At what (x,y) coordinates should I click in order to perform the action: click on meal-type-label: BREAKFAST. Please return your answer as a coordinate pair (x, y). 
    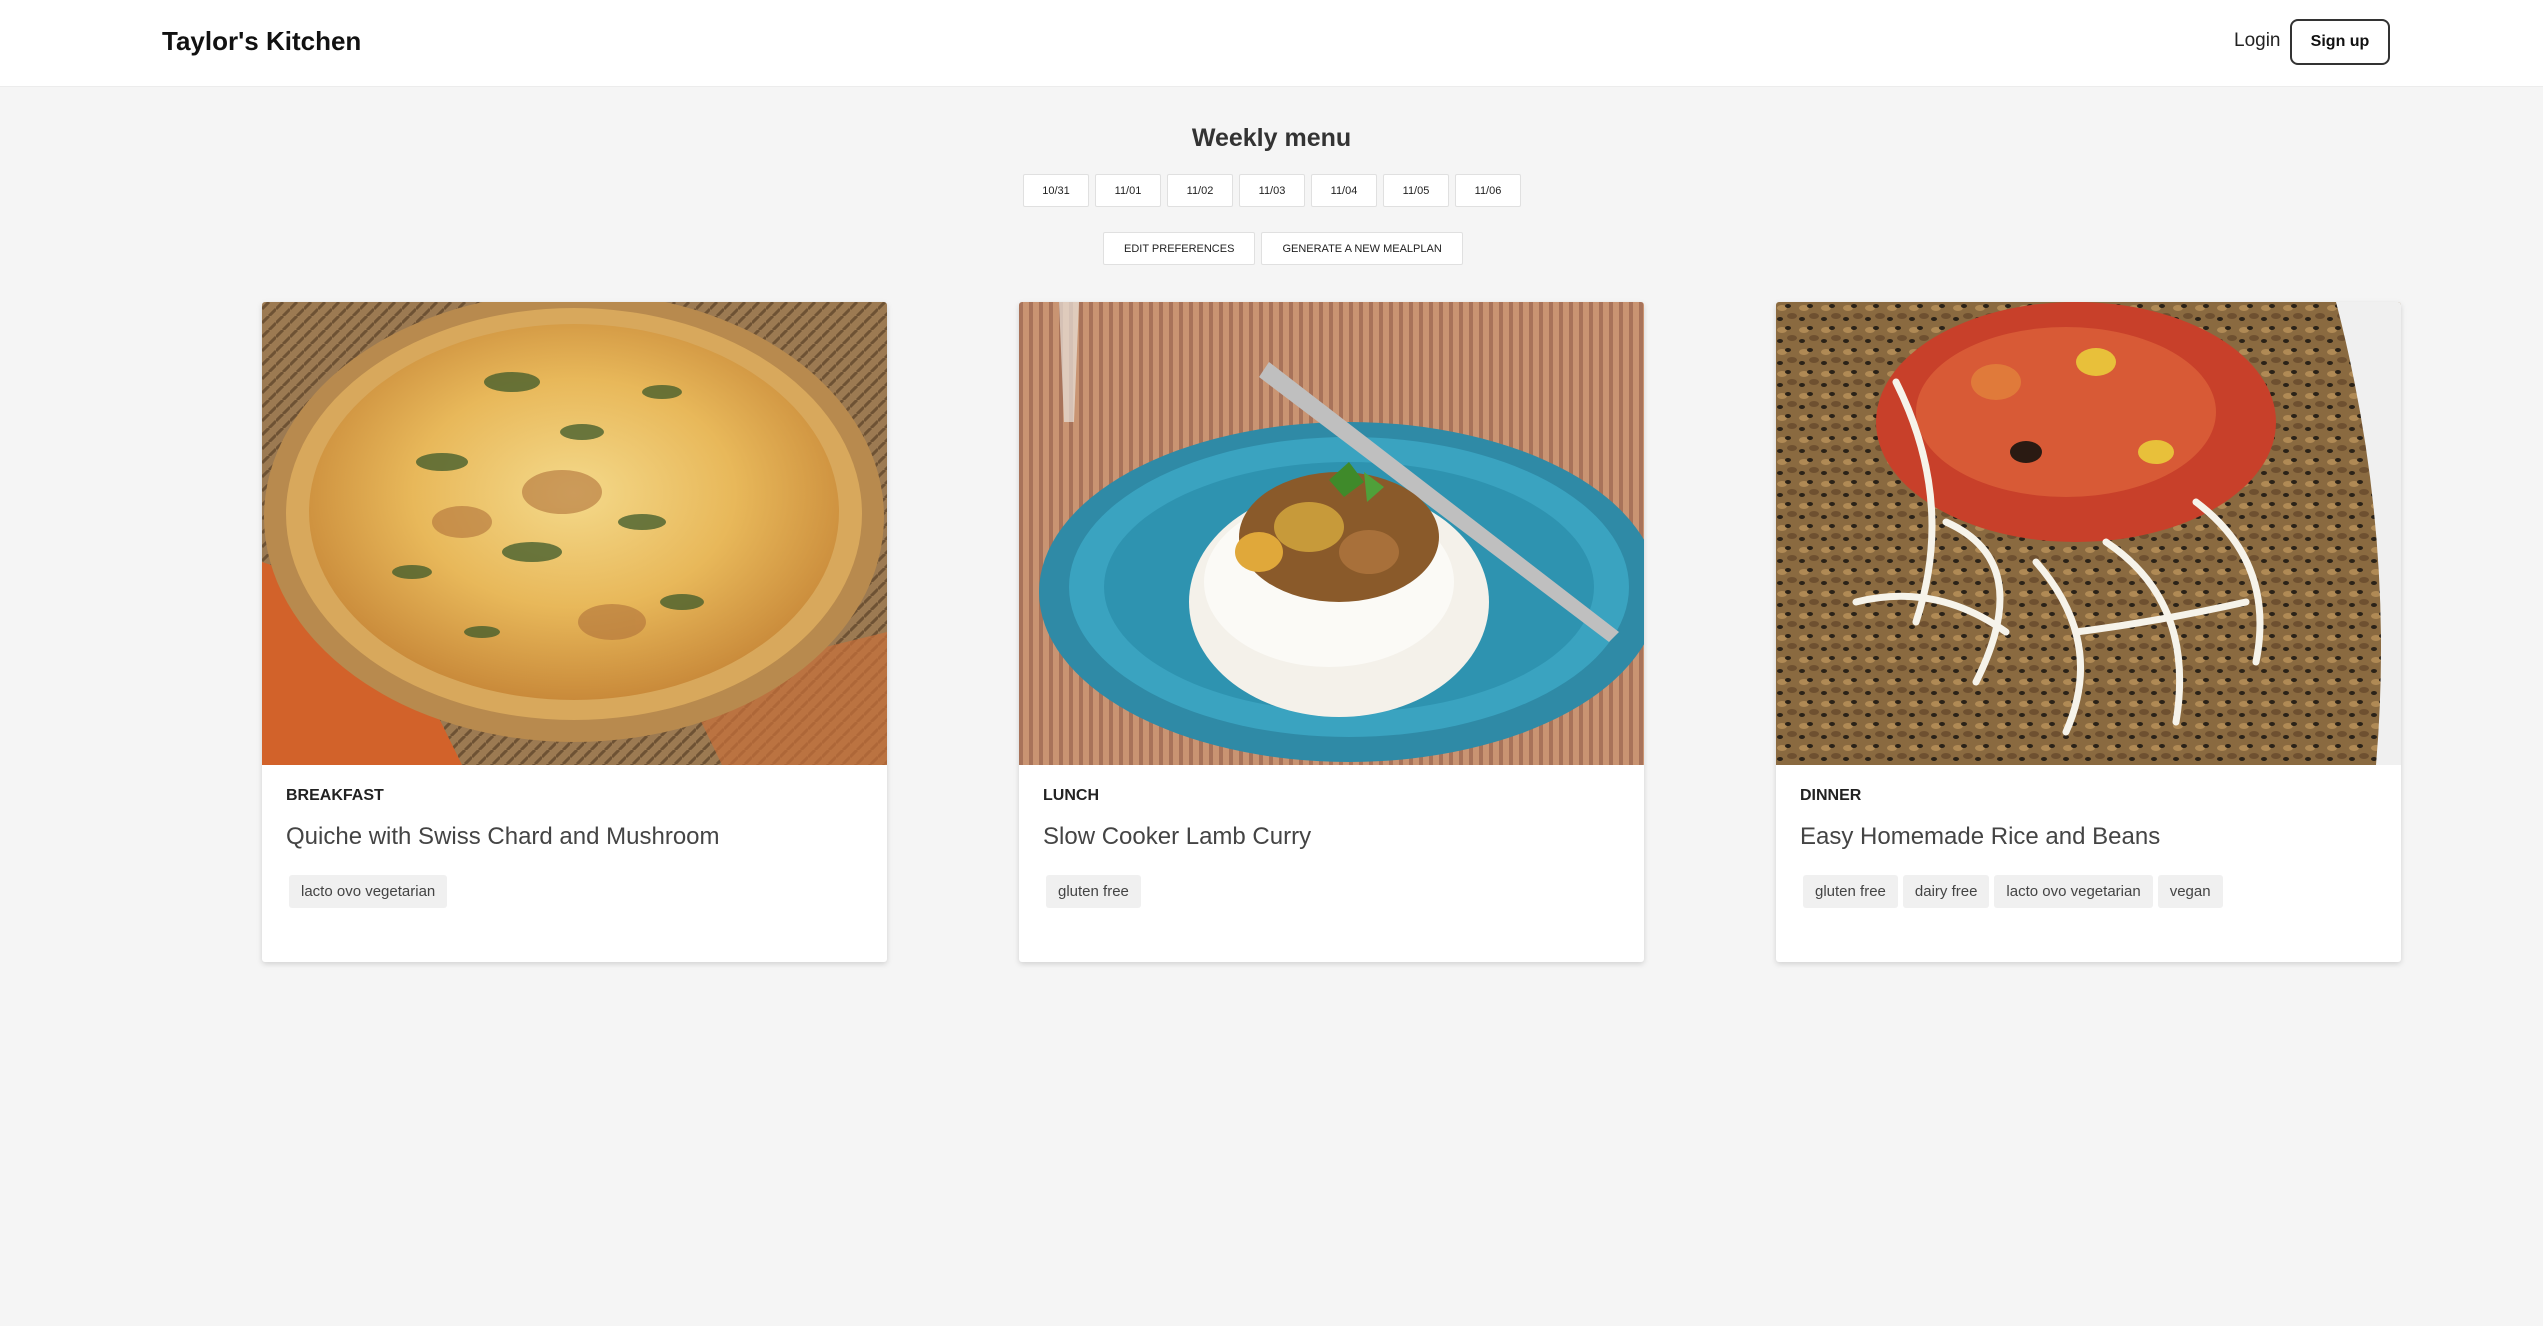
    Looking at the image, I should click on (335, 795).